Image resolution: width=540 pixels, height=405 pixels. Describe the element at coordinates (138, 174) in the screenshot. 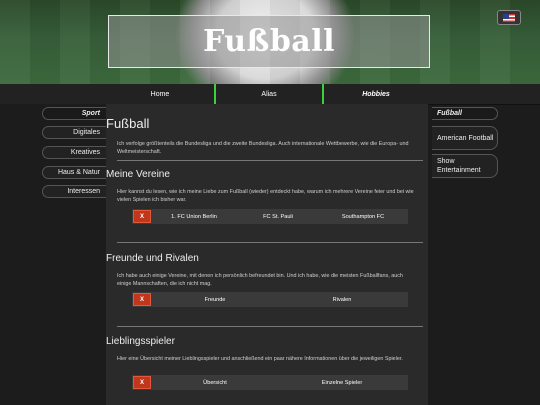

I see `section-title-vereine: Meine Vereine` at that location.